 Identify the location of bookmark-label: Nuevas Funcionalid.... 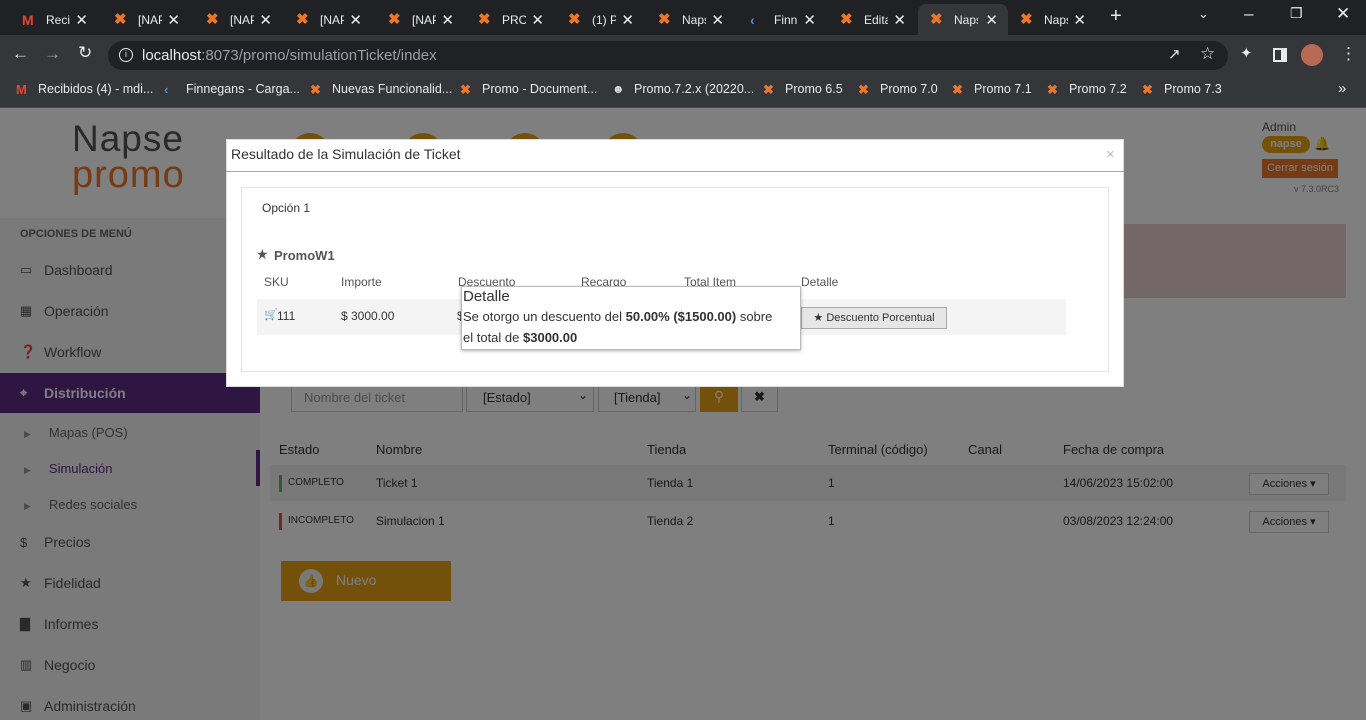
(392, 89).